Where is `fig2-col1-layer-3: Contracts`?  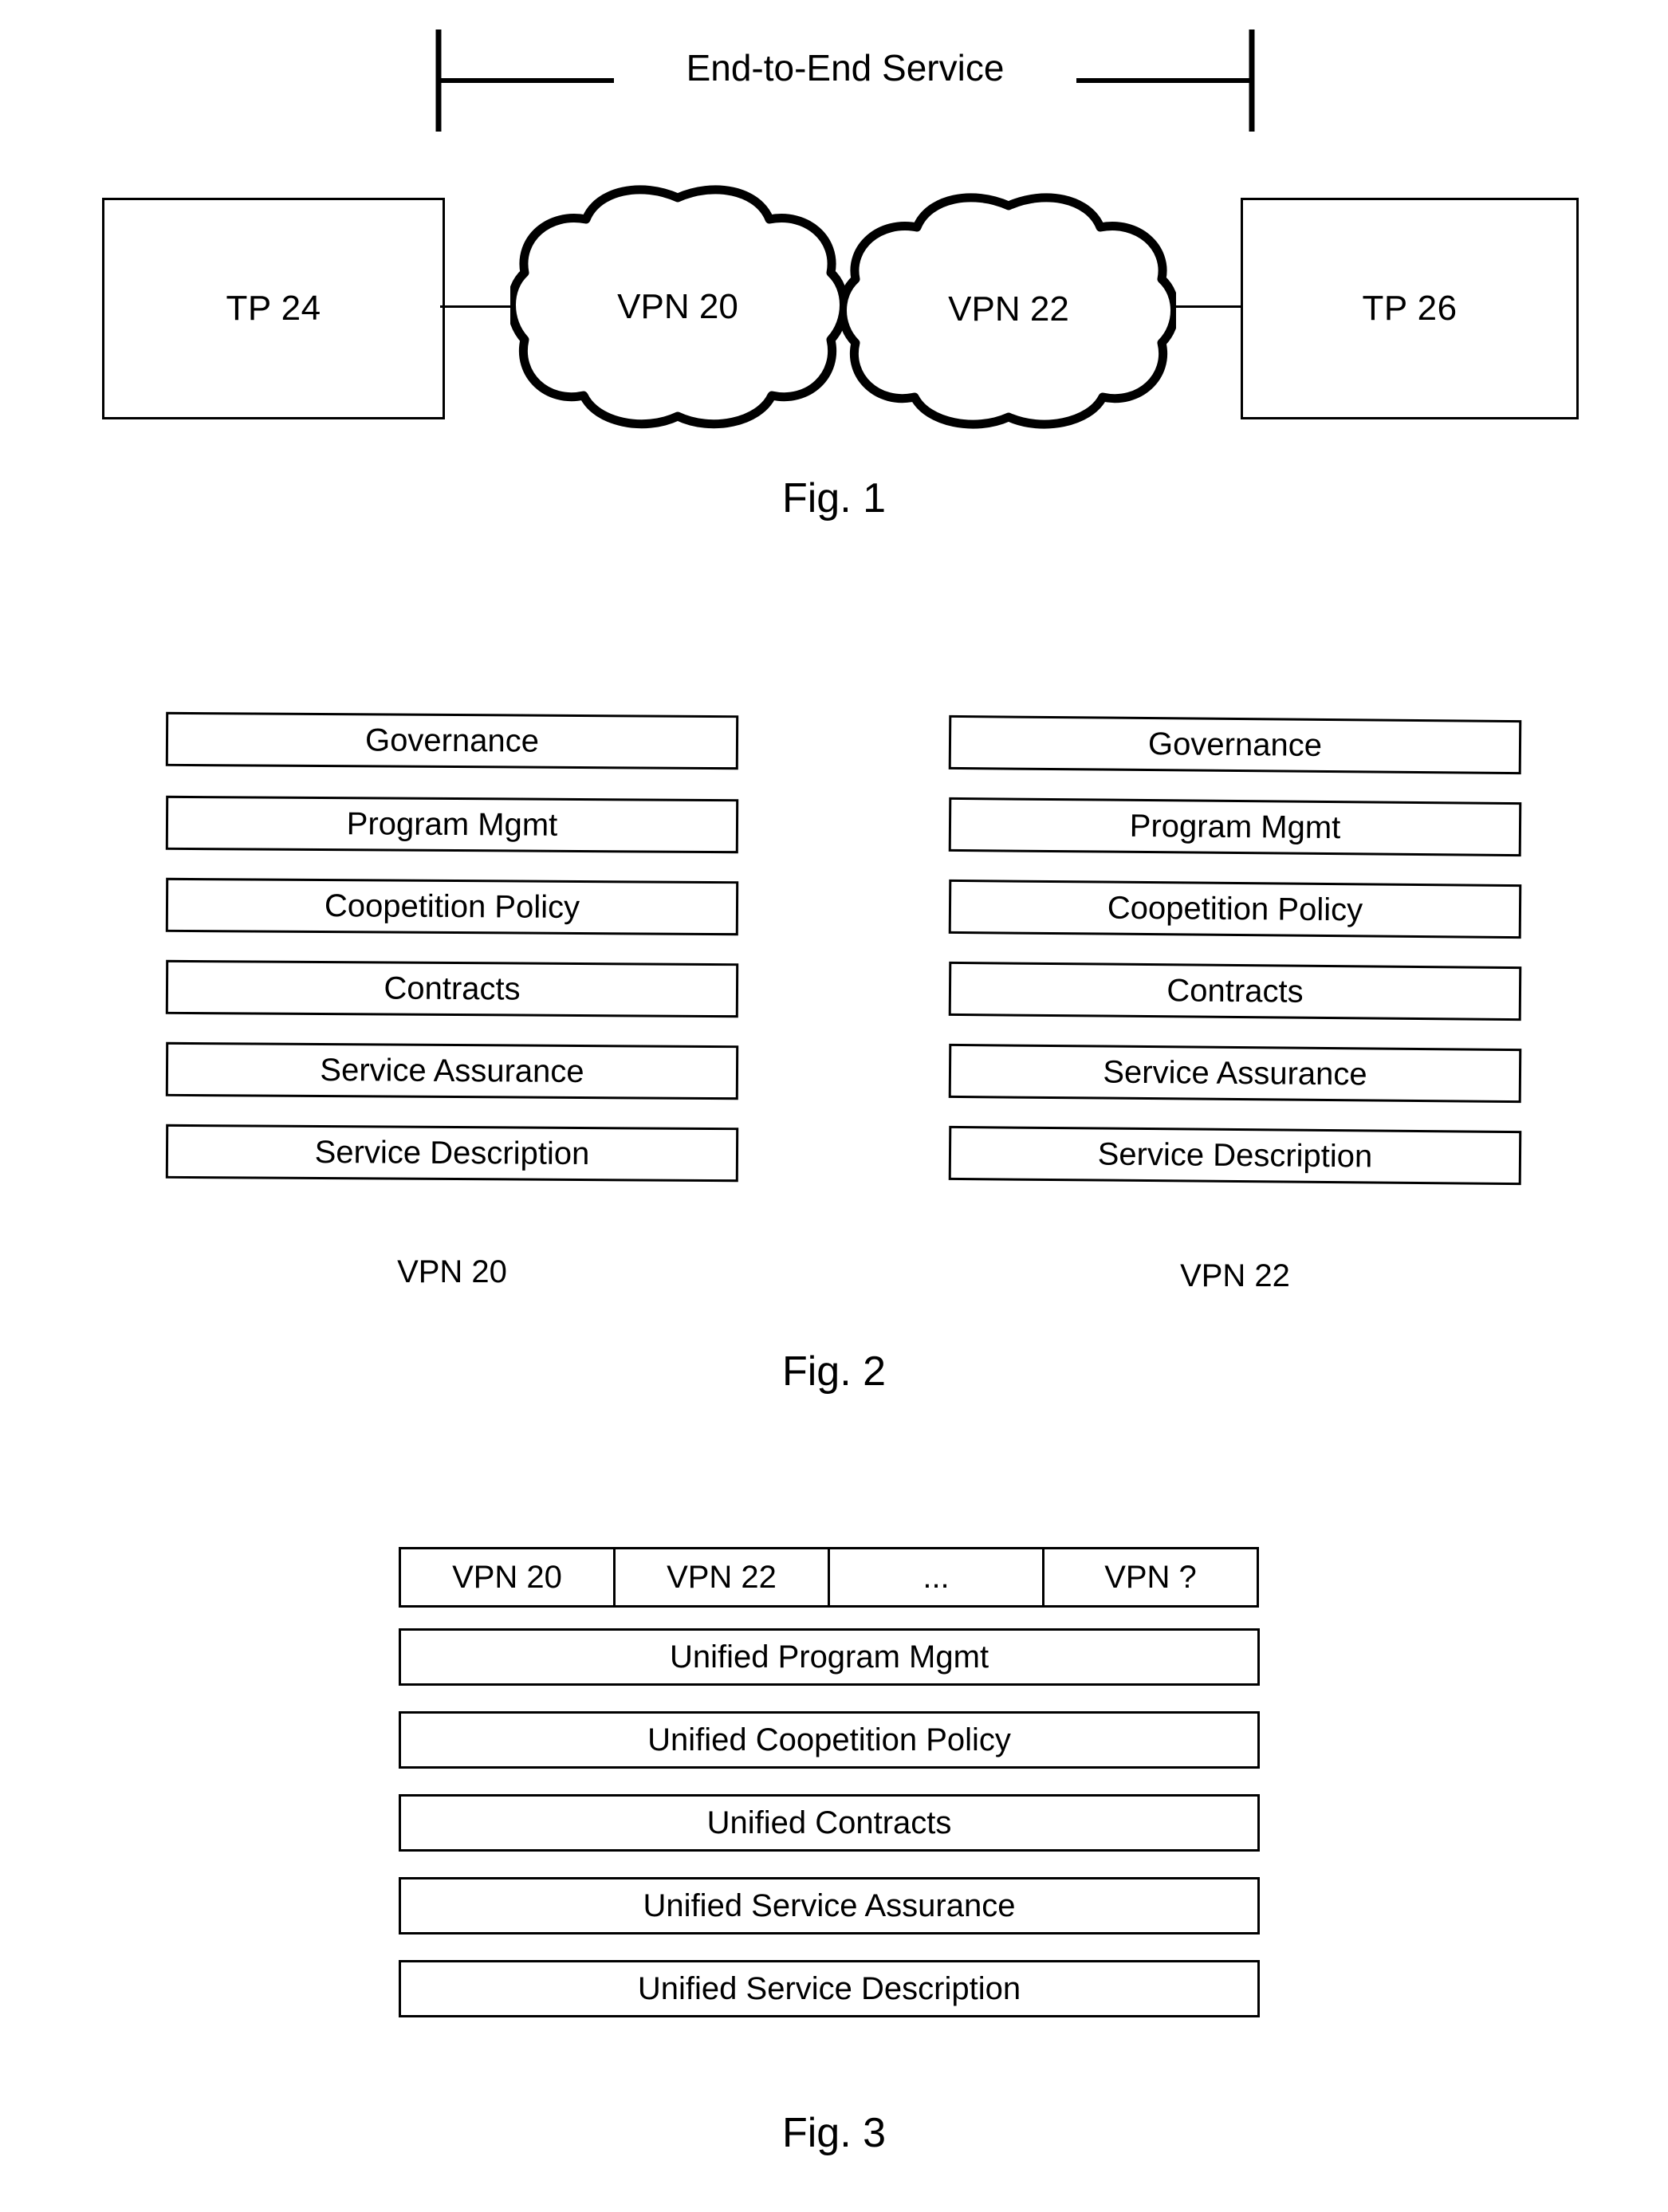 fig2-col1-layer-3: Contracts is located at coordinates (1235, 991).